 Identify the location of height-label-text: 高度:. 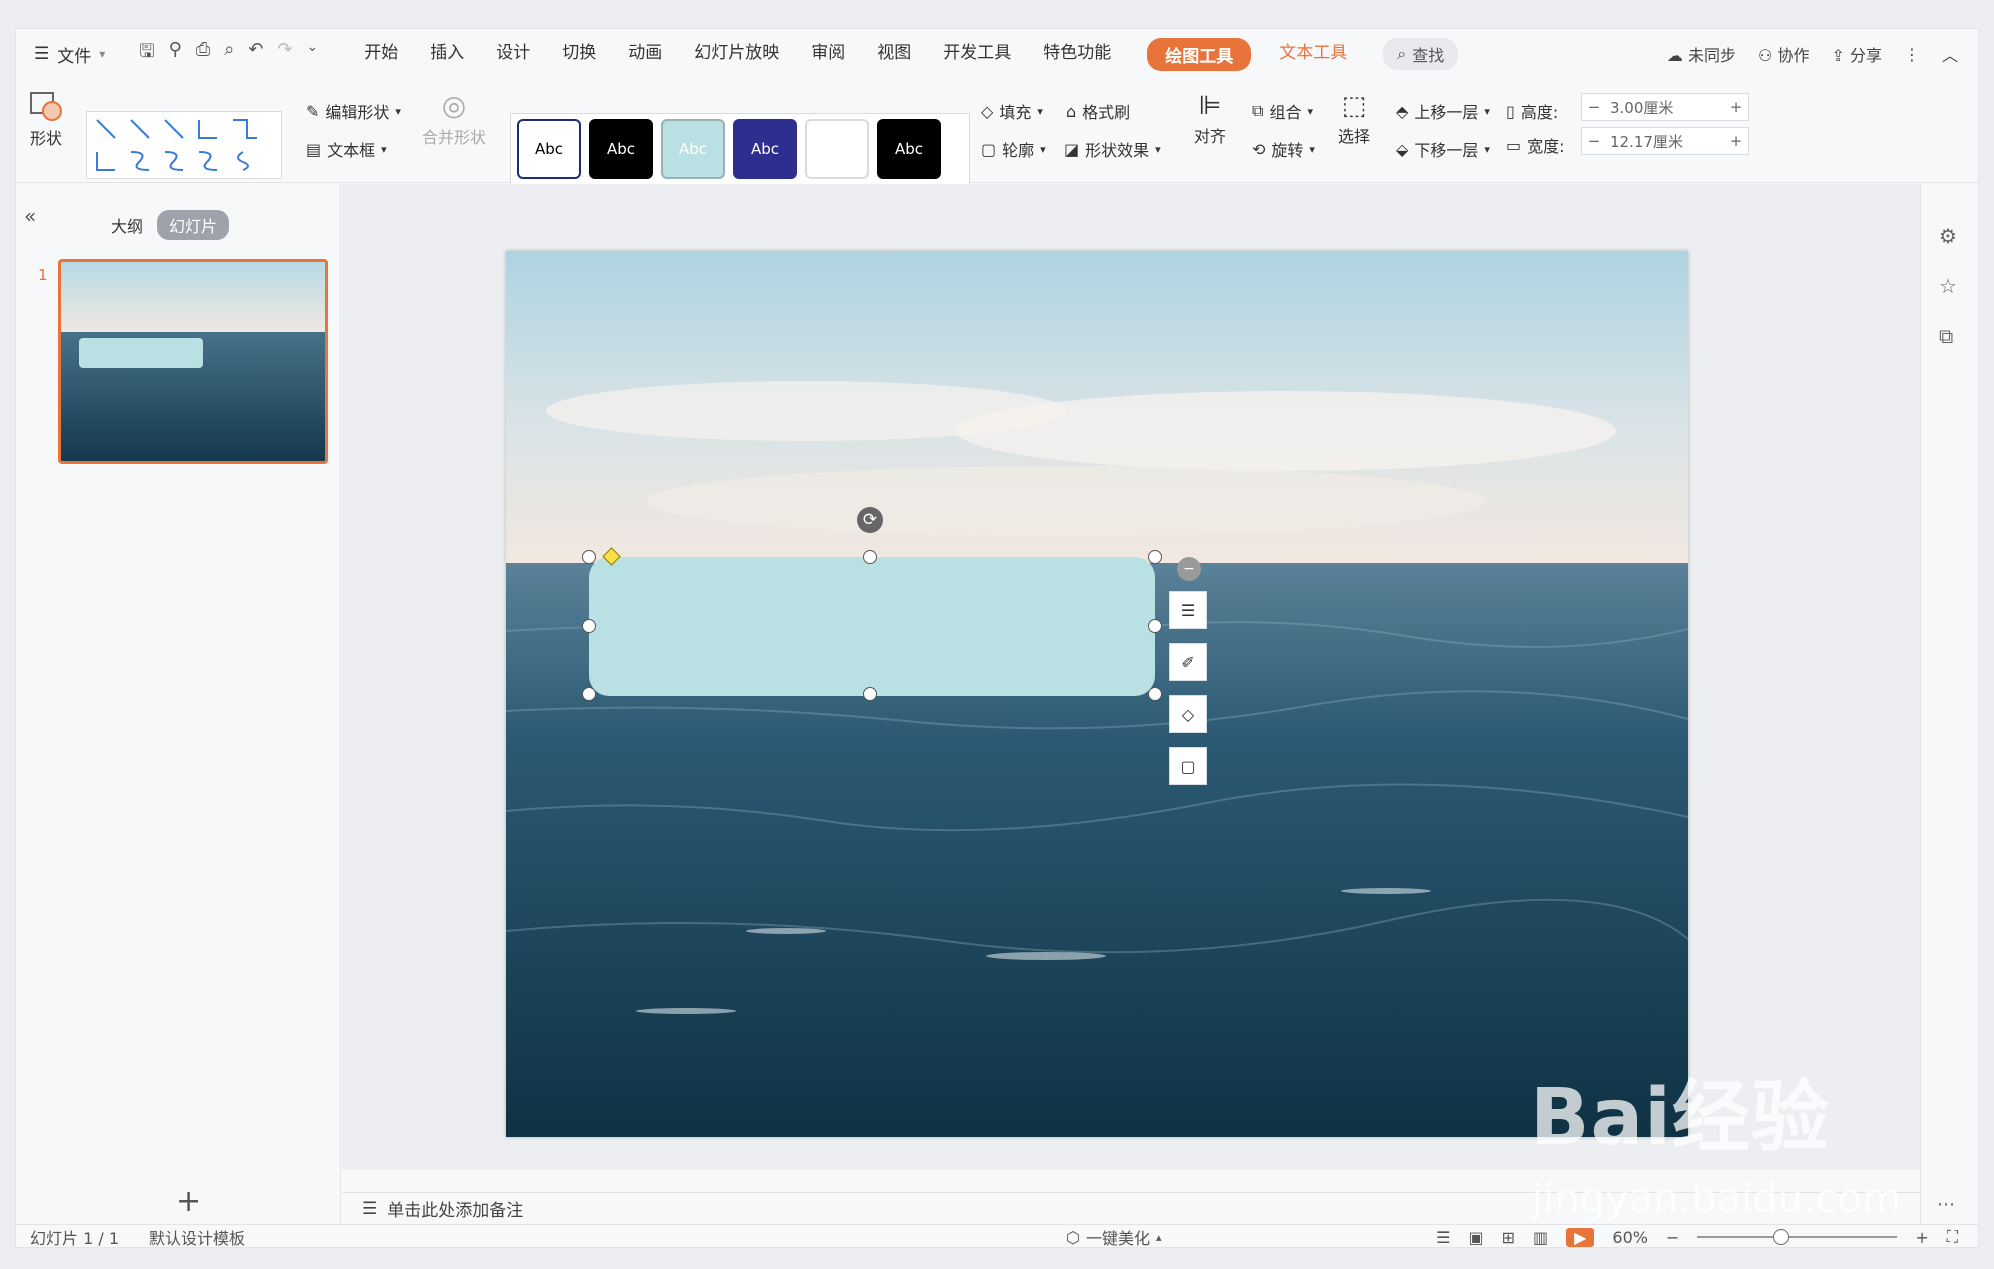
(1539, 112).